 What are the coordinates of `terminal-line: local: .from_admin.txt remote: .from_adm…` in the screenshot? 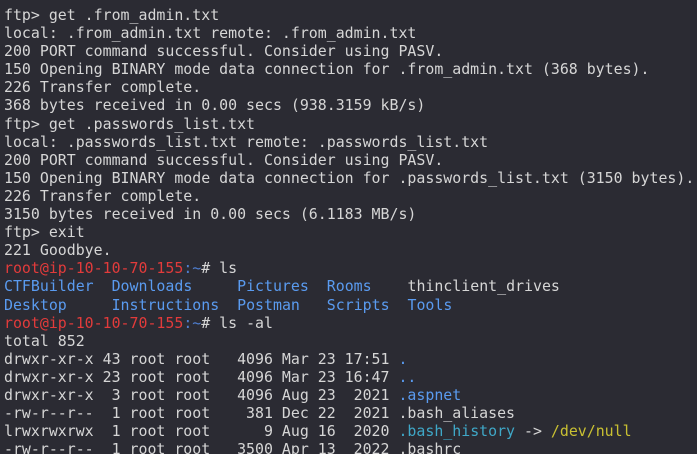 It's located at (350, 33).